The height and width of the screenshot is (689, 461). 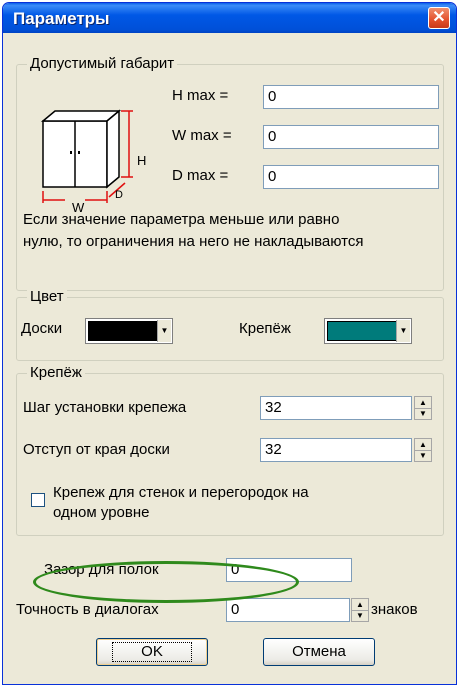 What do you see at coordinates (181, 492) in the screenshot?
I see `same-level-label-line1: Крепеж для стенок и перегородок на` at bounding box center [181, 492].